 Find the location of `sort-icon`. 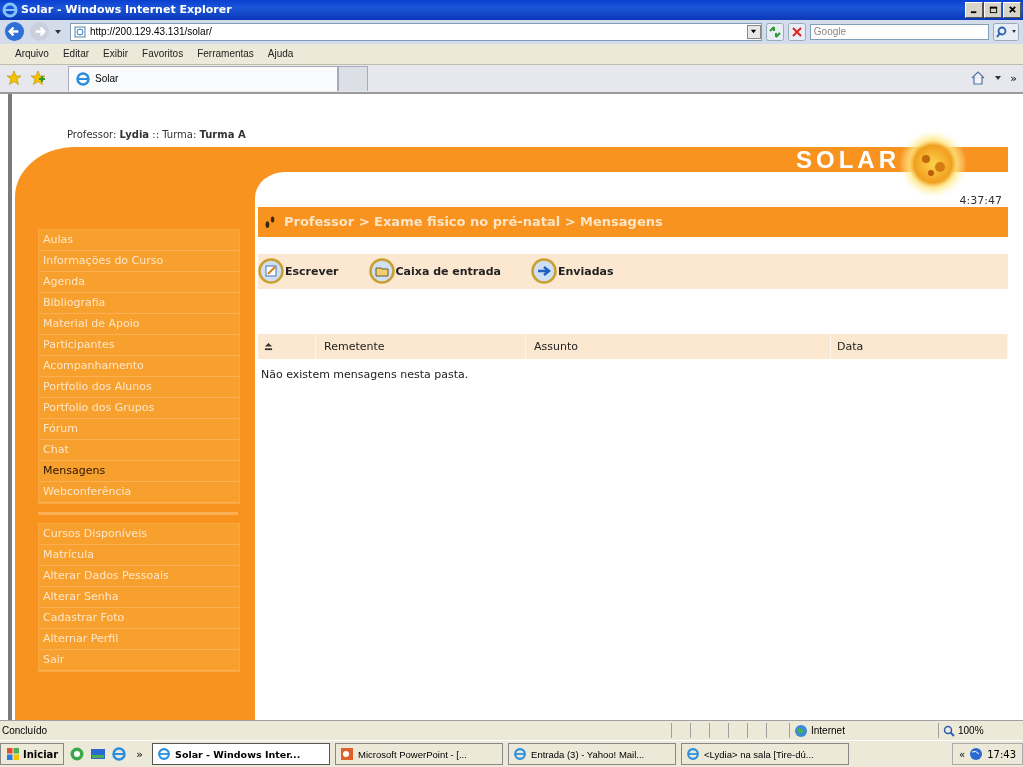

sort-icon is located at coordinates (268, 346).